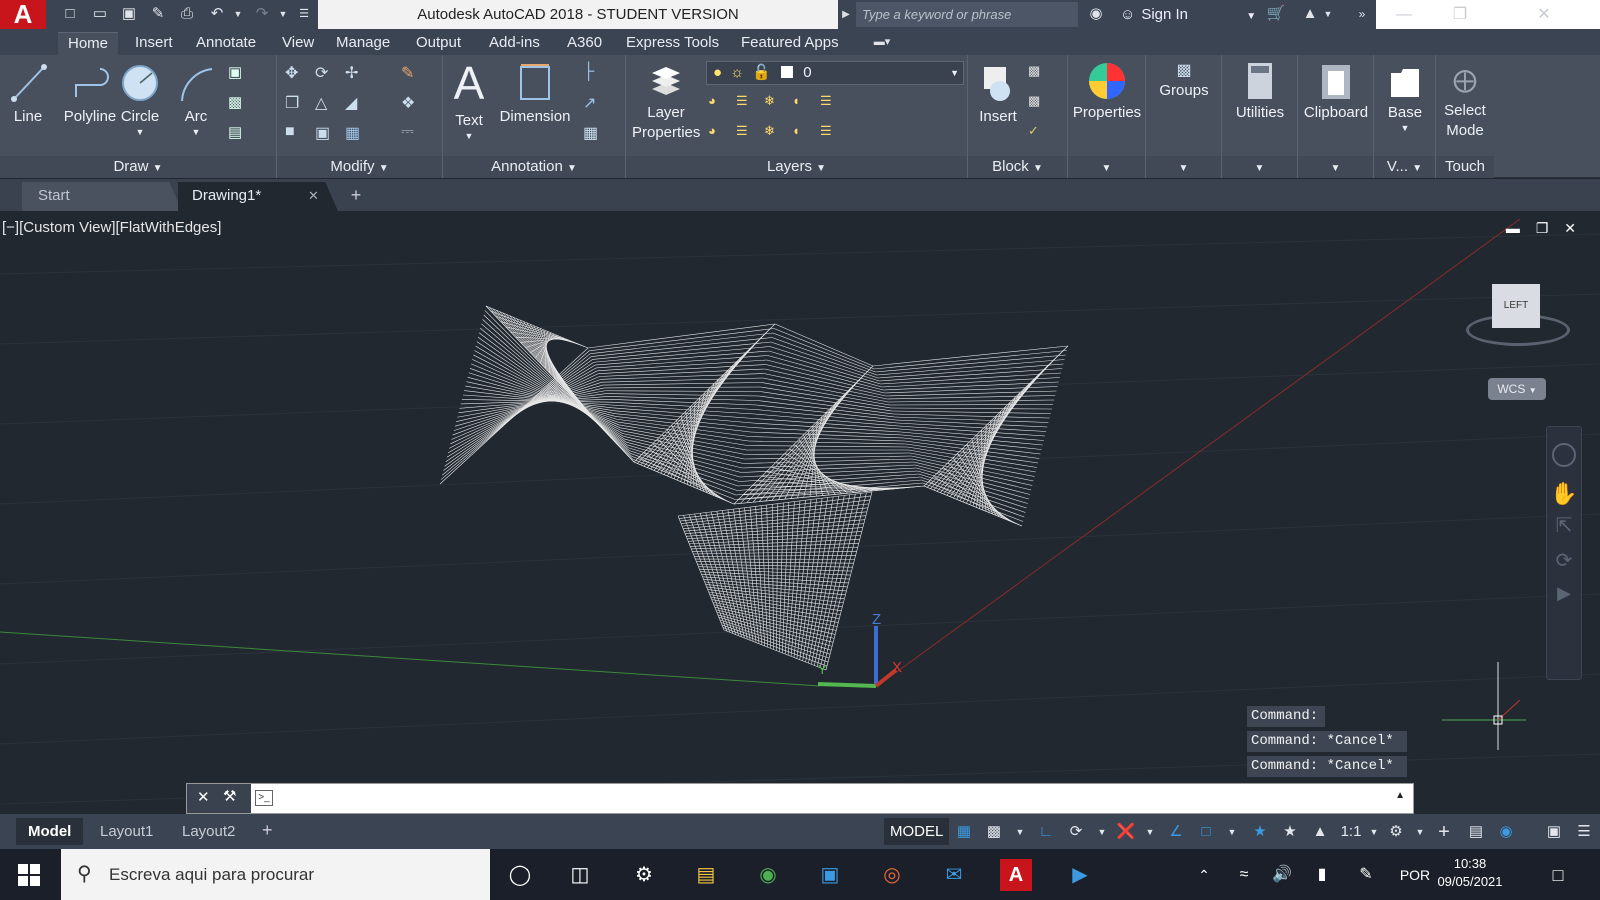  What do you see at coordinates (747, 104) in the screenshot?
I see `layer-isolate-icon: ☰` at bounding box center [747, 104].